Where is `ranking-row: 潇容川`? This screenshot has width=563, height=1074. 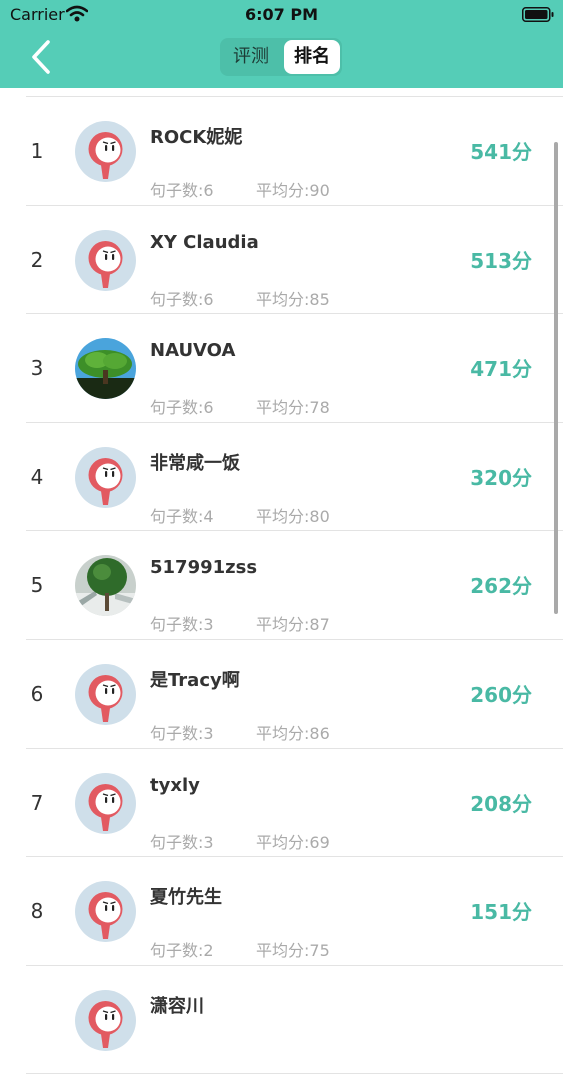
ranking-row: 潇容川 is located at coordinates (294, 1020).